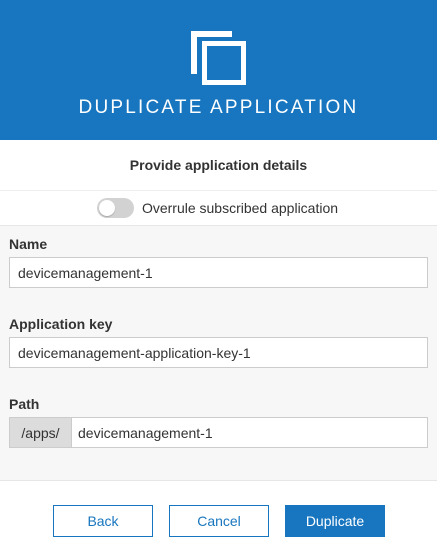 Image resolution: width=437 pixels, height=556 pixels. Describe the element at coordinates (40, 432) in the screenshot. I see `path-prefix: /apps/` at that location.